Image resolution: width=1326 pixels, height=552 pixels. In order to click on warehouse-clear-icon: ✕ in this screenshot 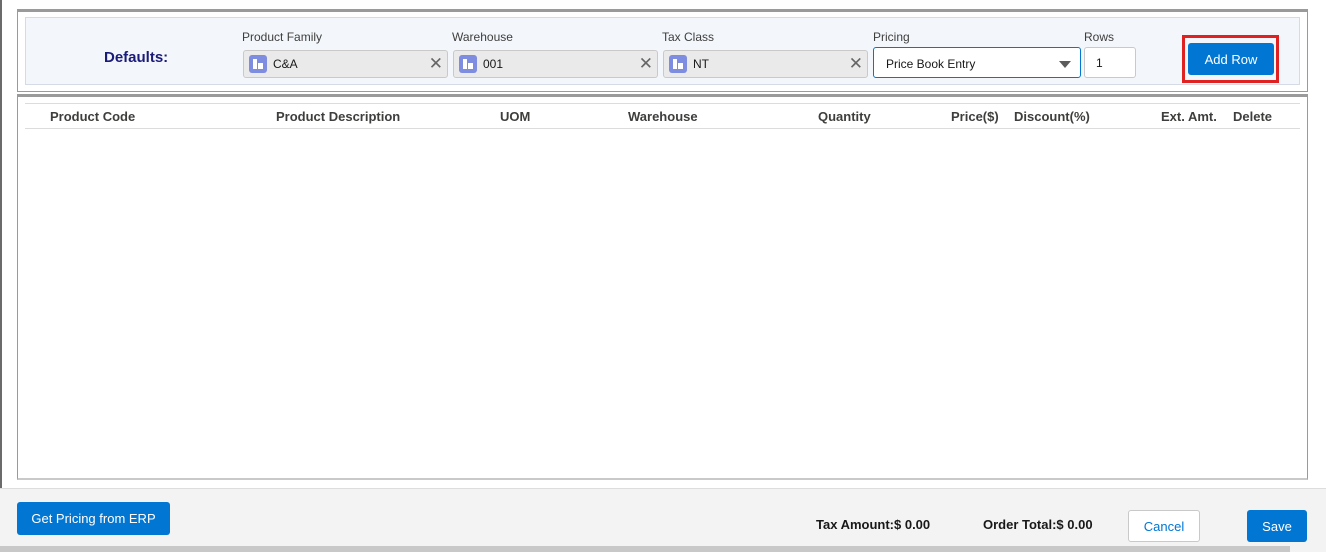, I will do `click(646, 64)`.